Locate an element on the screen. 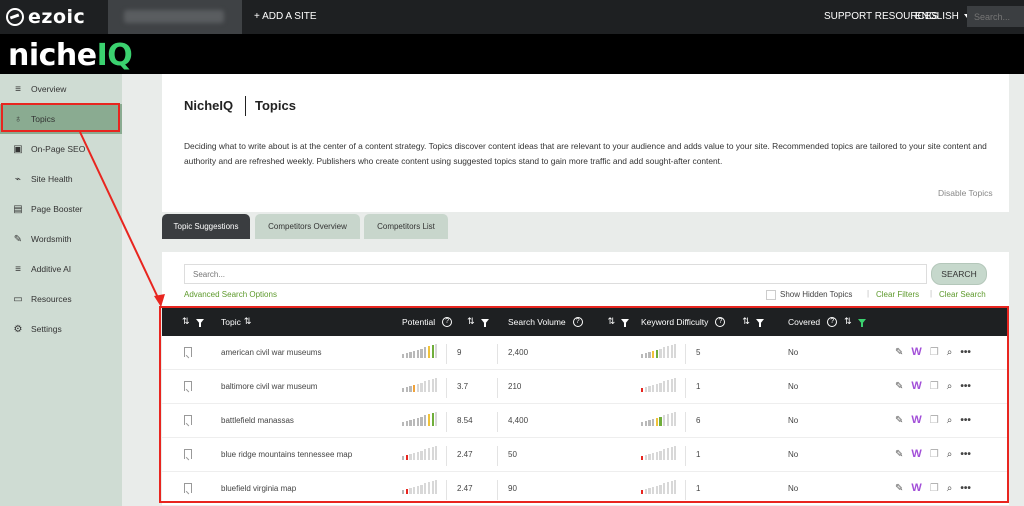 This screenshot has height=506, width=1024. sidebar-item-label: Resources is located at coordinates (51, 299).